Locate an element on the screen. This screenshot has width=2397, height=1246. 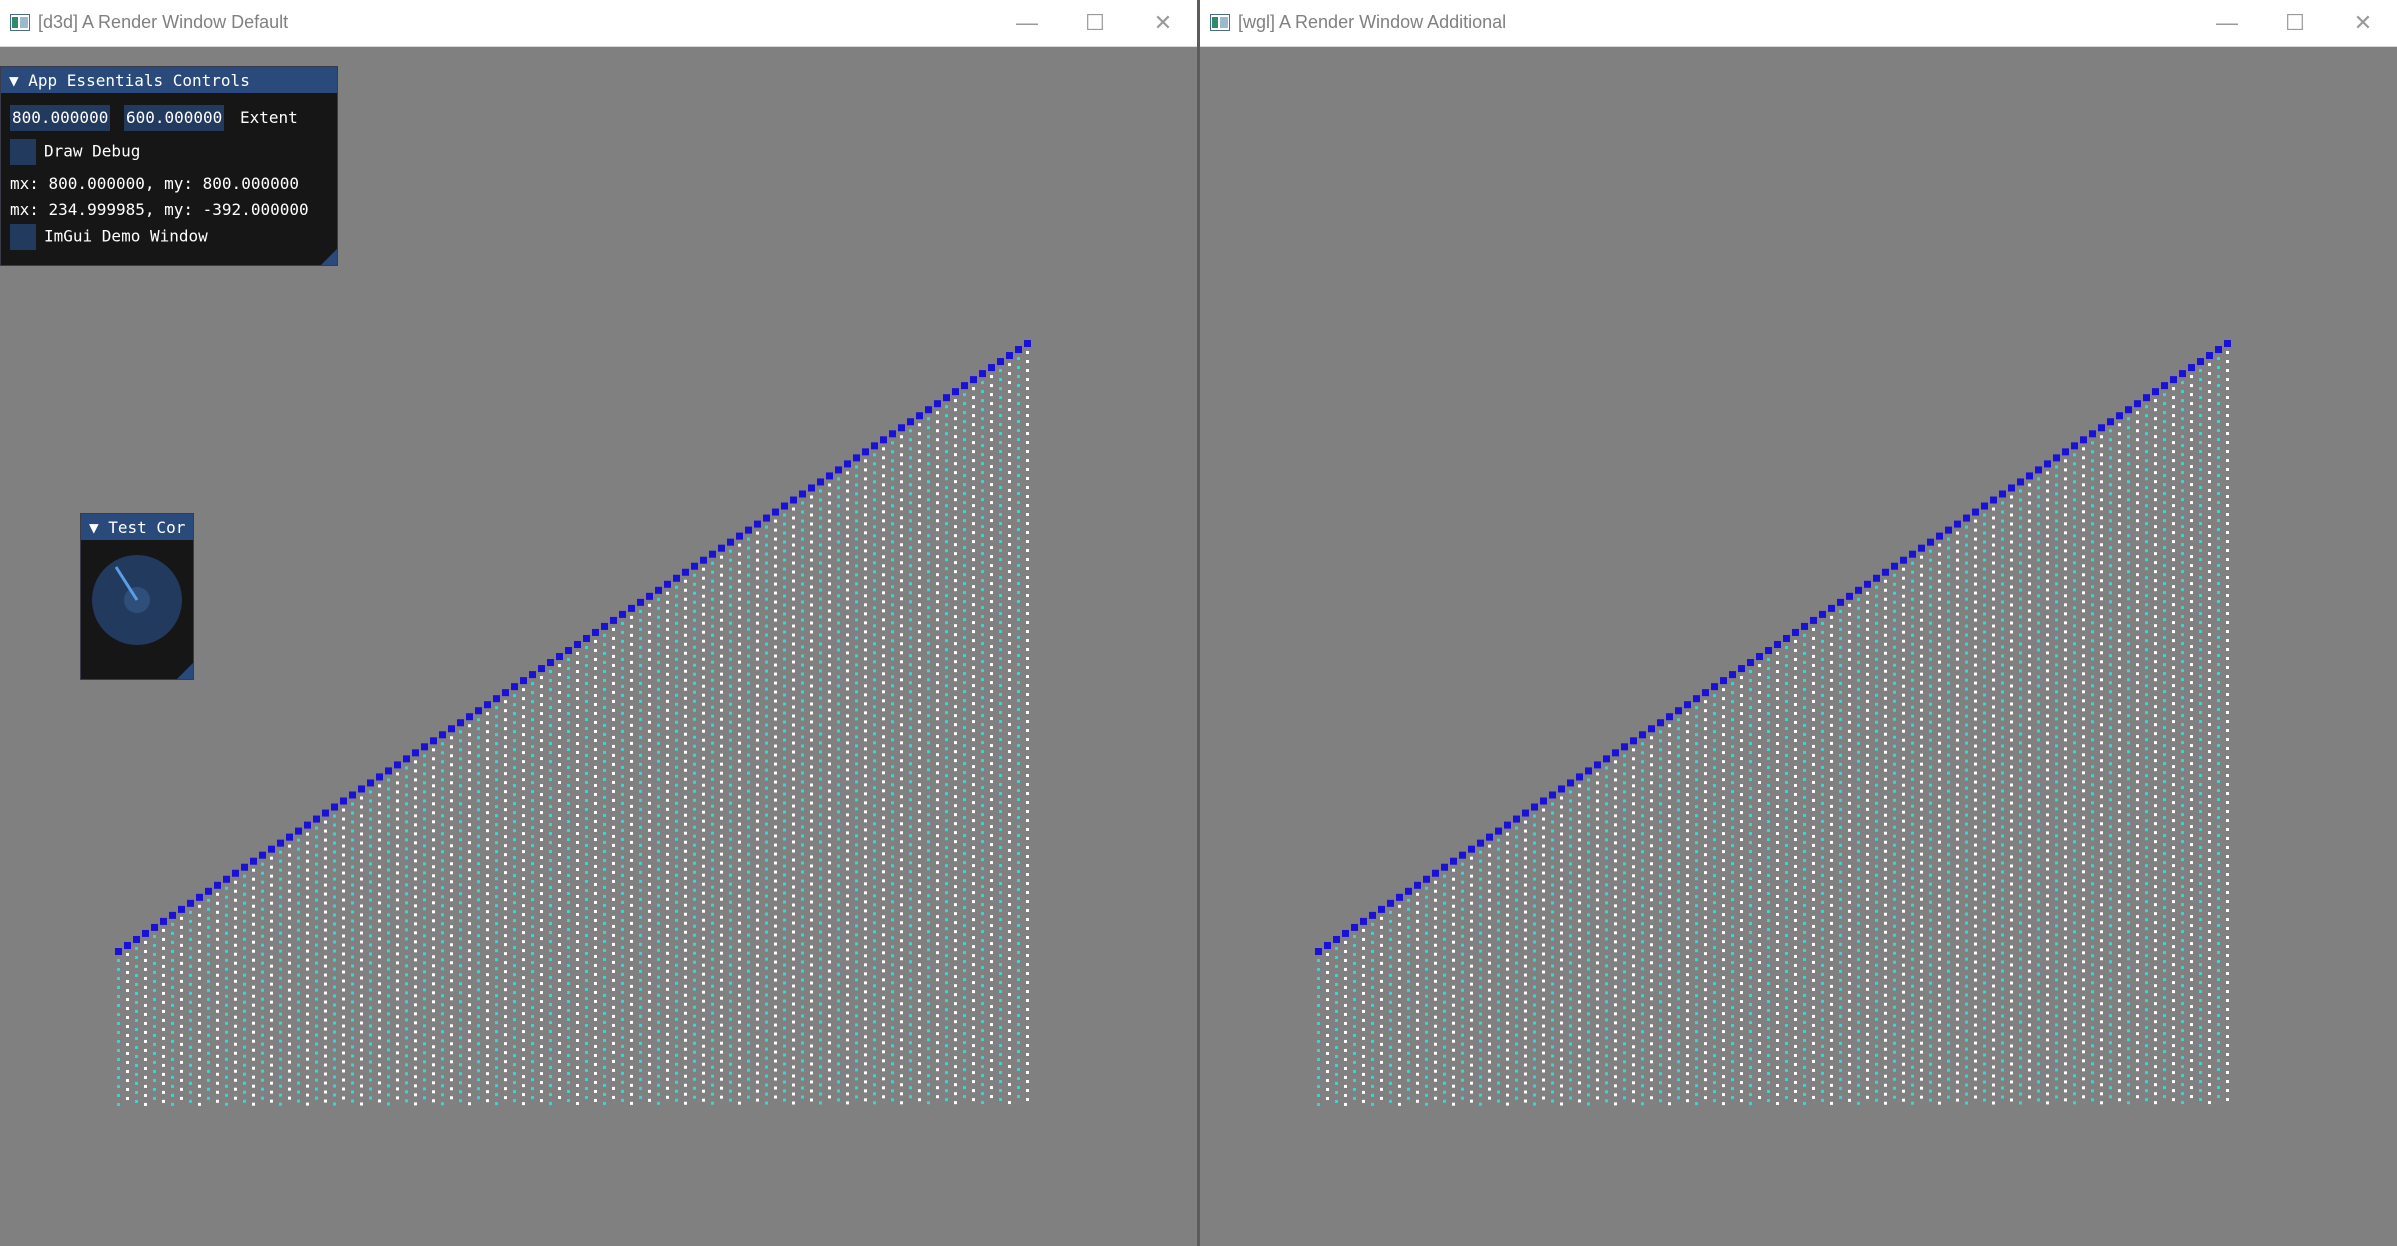
maximize-button: ☐ is located at coordinates (1095, 23).